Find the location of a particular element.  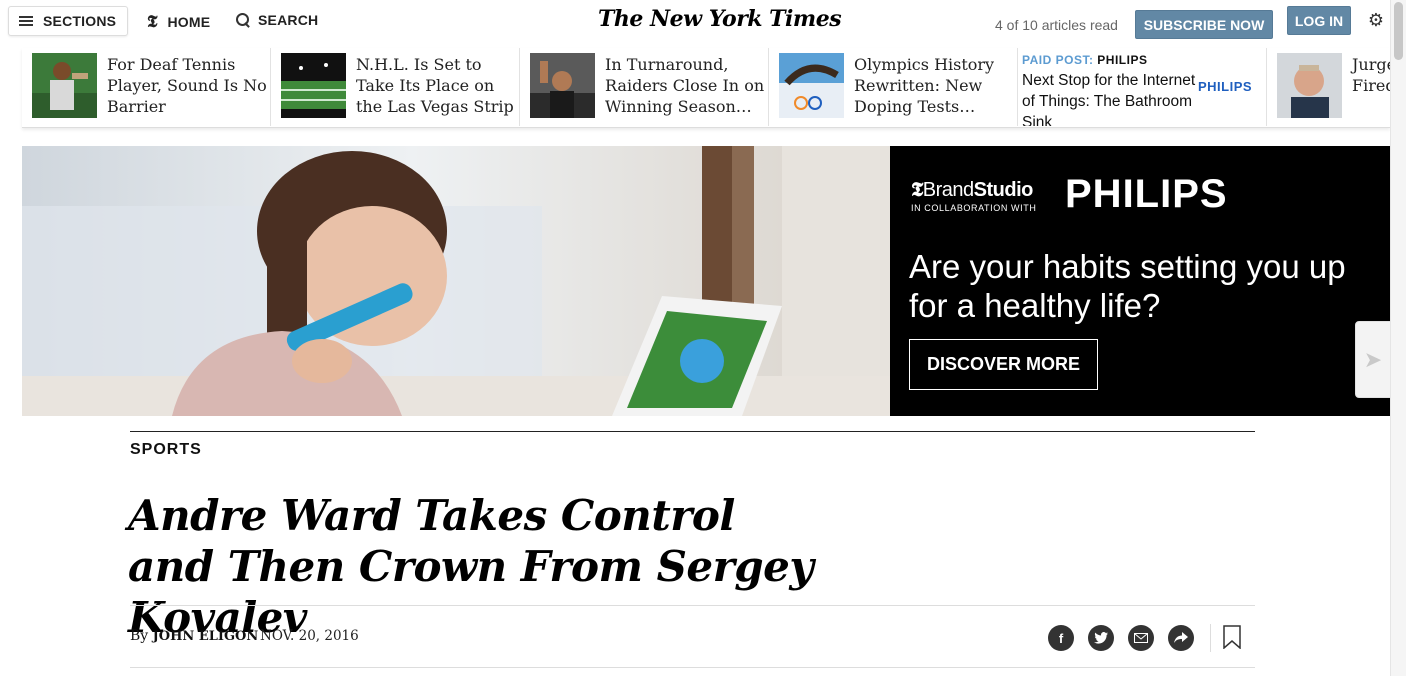

articles-read-meter: 4 of 10 articles read is located at coordinates (1056, 25).